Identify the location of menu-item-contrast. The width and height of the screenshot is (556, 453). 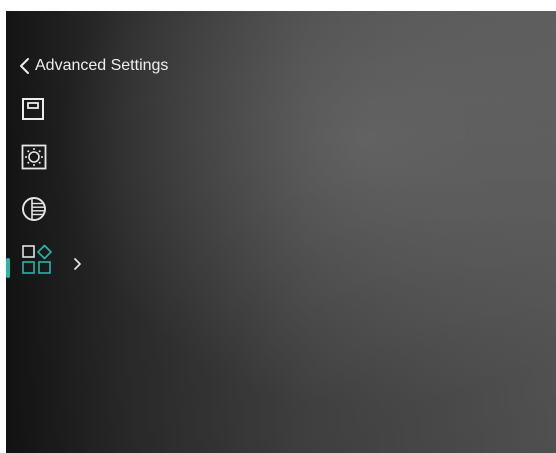
(39, 209).